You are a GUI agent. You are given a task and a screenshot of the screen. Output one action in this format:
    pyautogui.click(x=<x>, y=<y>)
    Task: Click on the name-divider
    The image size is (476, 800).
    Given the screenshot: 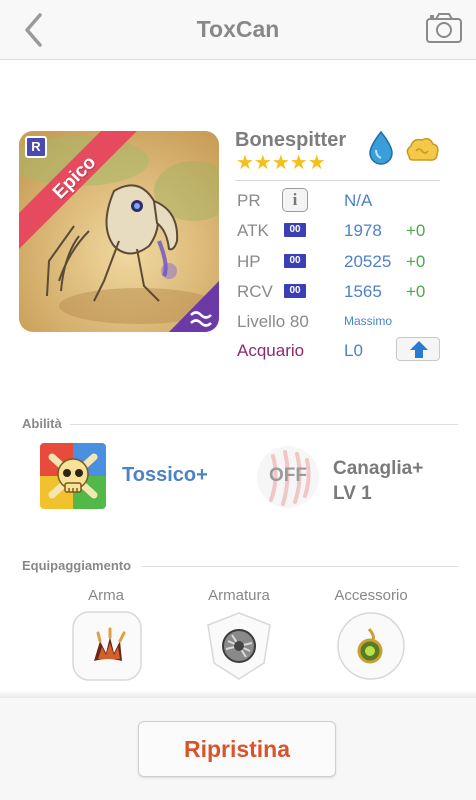 What is the action you would take?
    pyautogui.click(x=337, y=180)
    